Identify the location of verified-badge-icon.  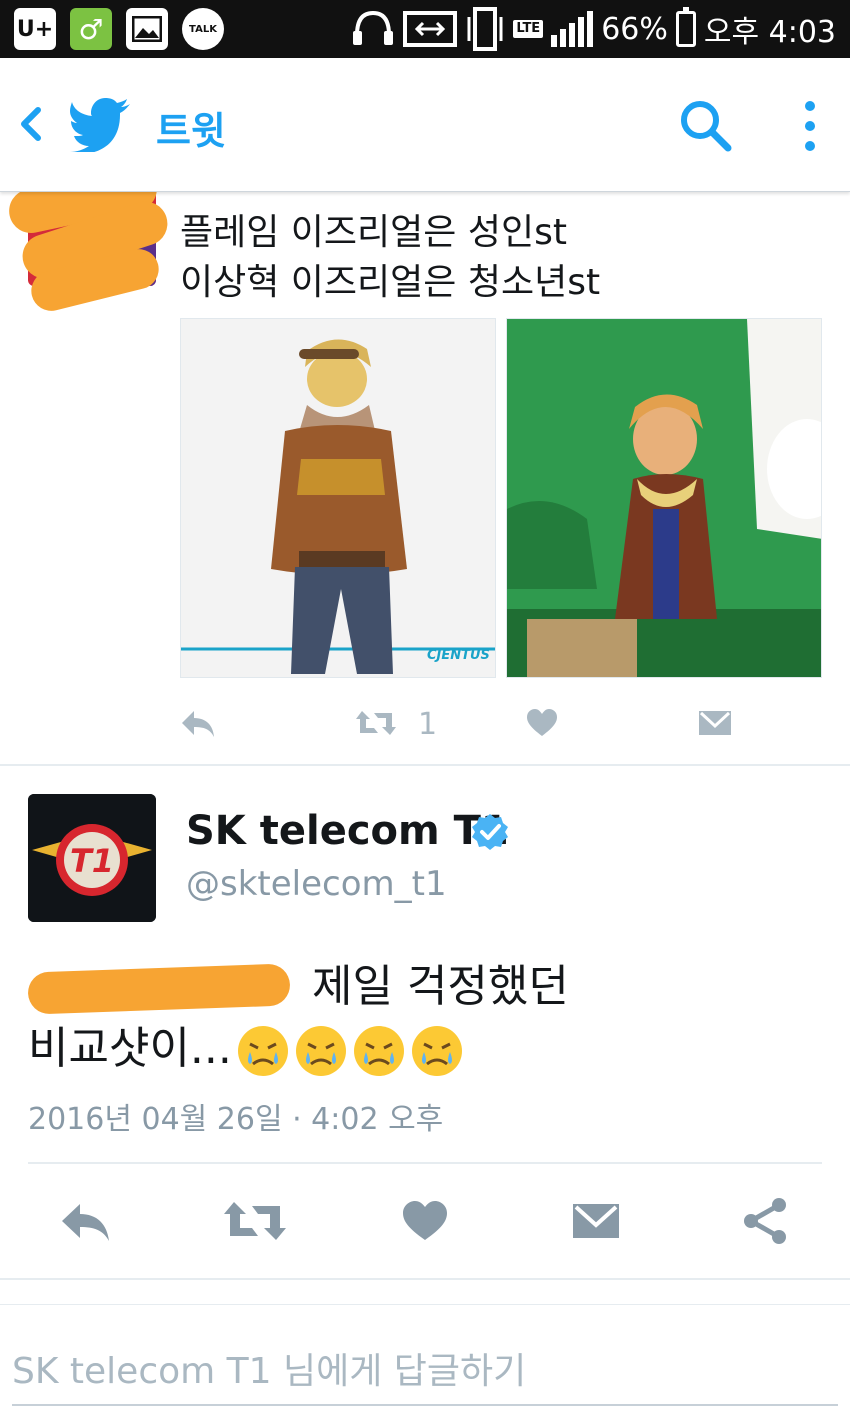
(490, 832).